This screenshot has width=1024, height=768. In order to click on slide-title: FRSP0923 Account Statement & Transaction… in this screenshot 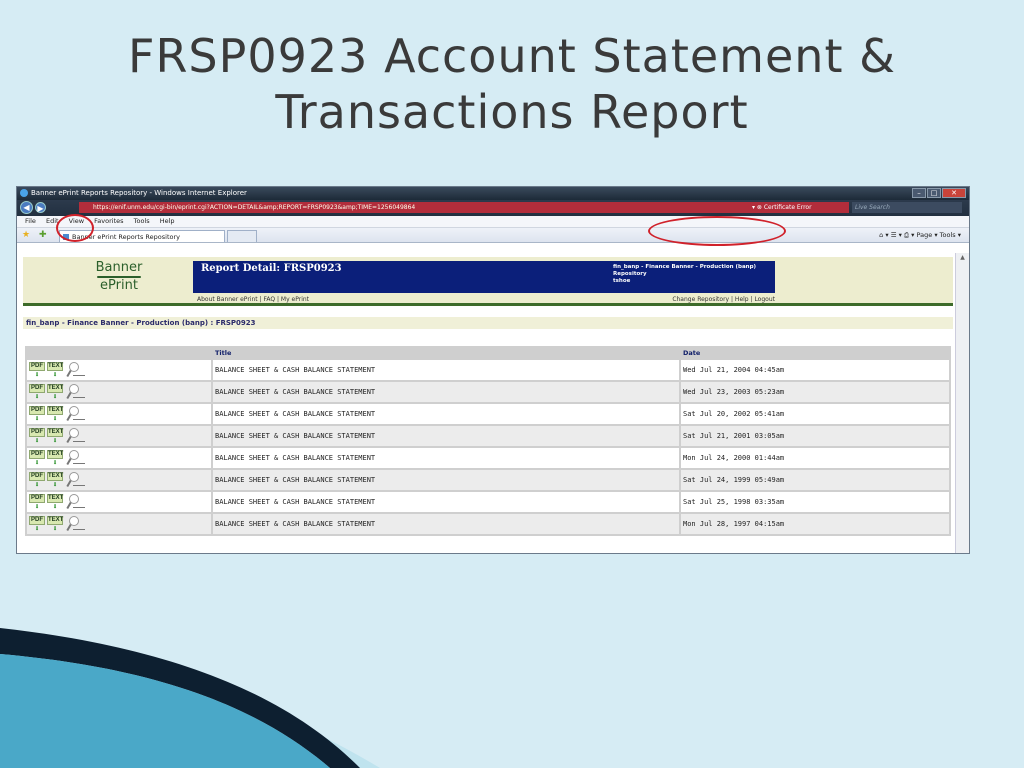, I will do `click(512, 84)`.